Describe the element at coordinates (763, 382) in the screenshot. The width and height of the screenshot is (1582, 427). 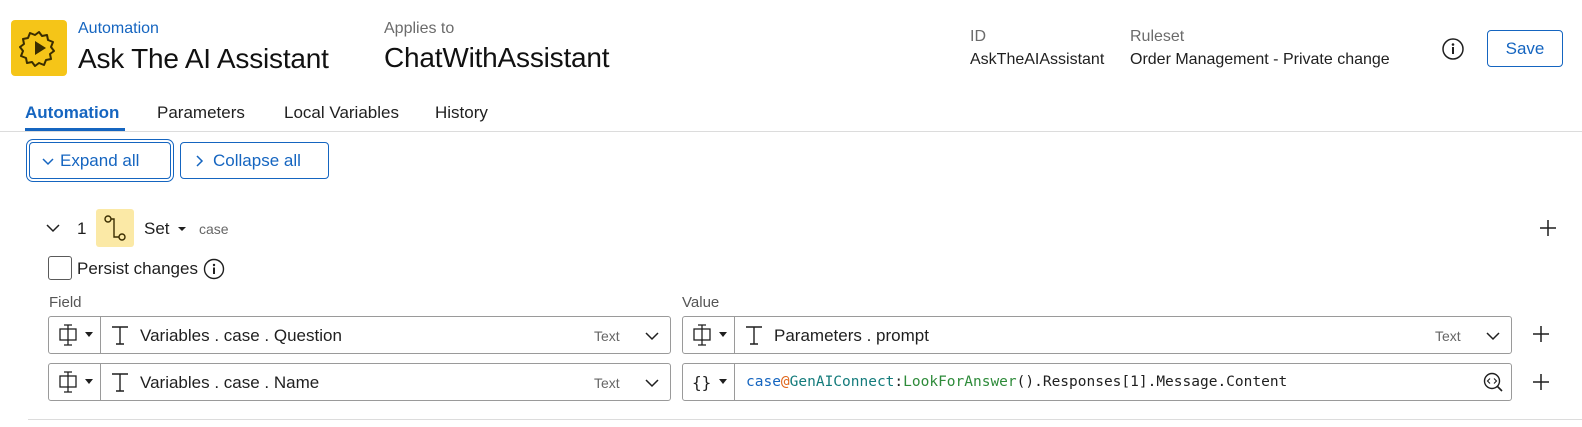
I see `expr-token: case` at that location.